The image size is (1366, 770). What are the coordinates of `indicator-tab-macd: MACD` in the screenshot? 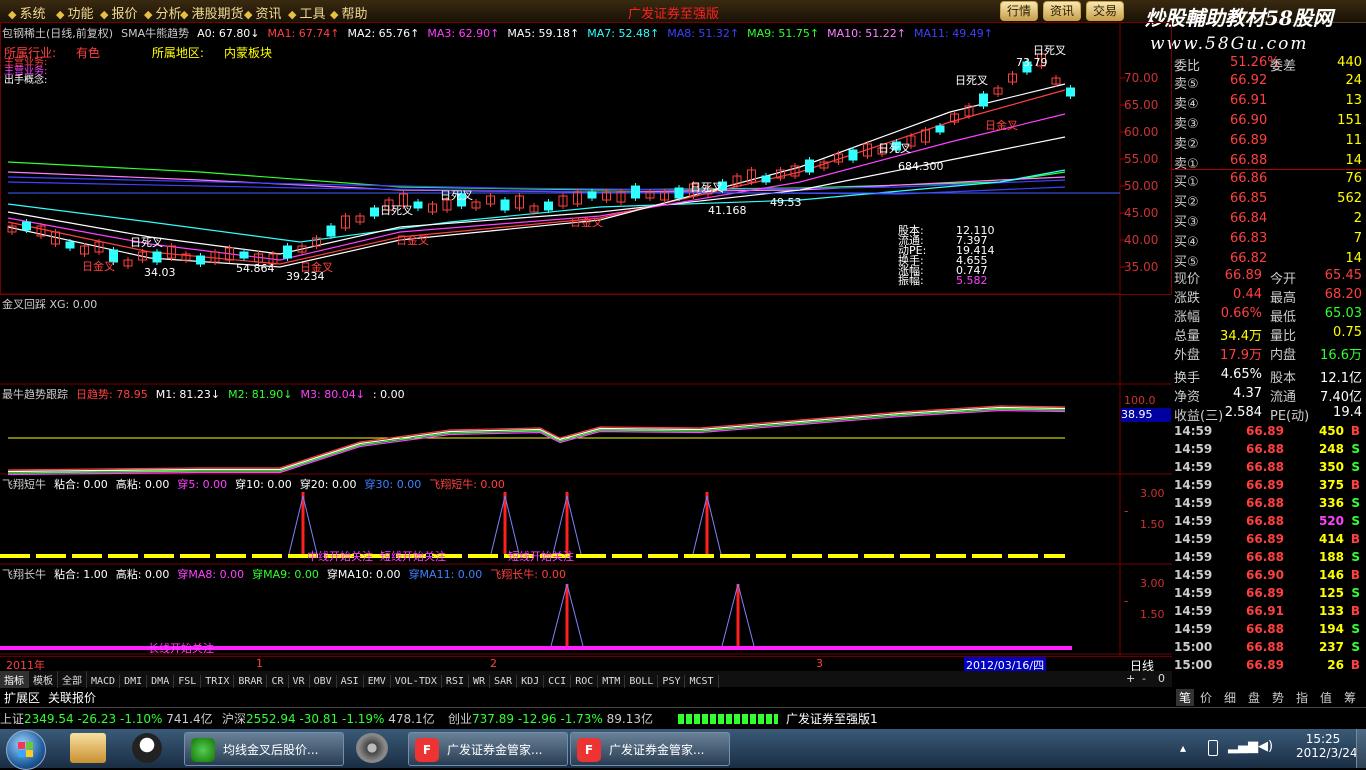 It's located at (104, 681).